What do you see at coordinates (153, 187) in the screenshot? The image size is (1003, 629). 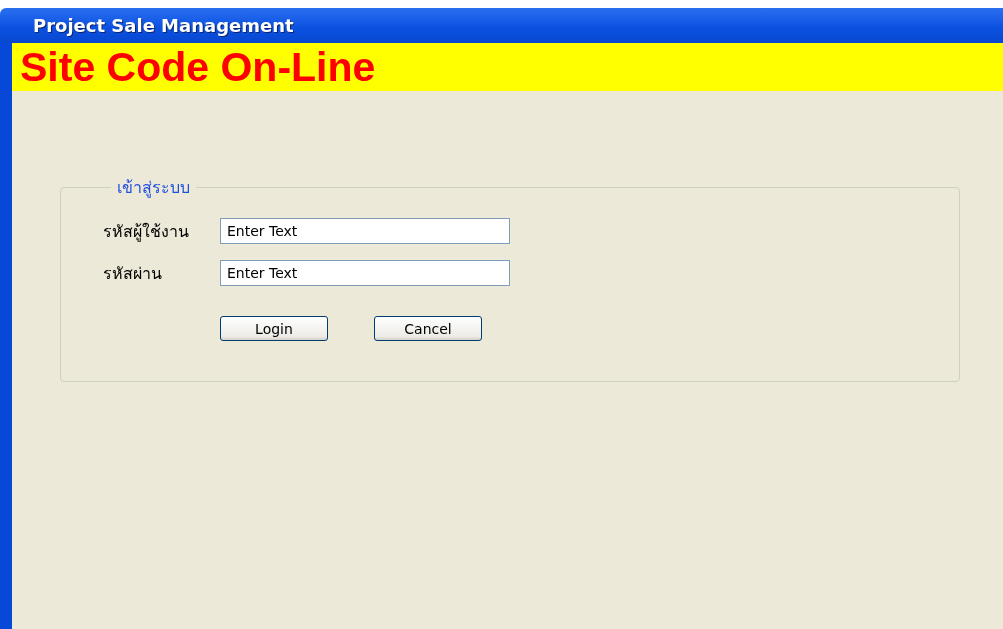 I see `group-legend: เข้าสู่ระบบ` at bounding box center [153, 187].